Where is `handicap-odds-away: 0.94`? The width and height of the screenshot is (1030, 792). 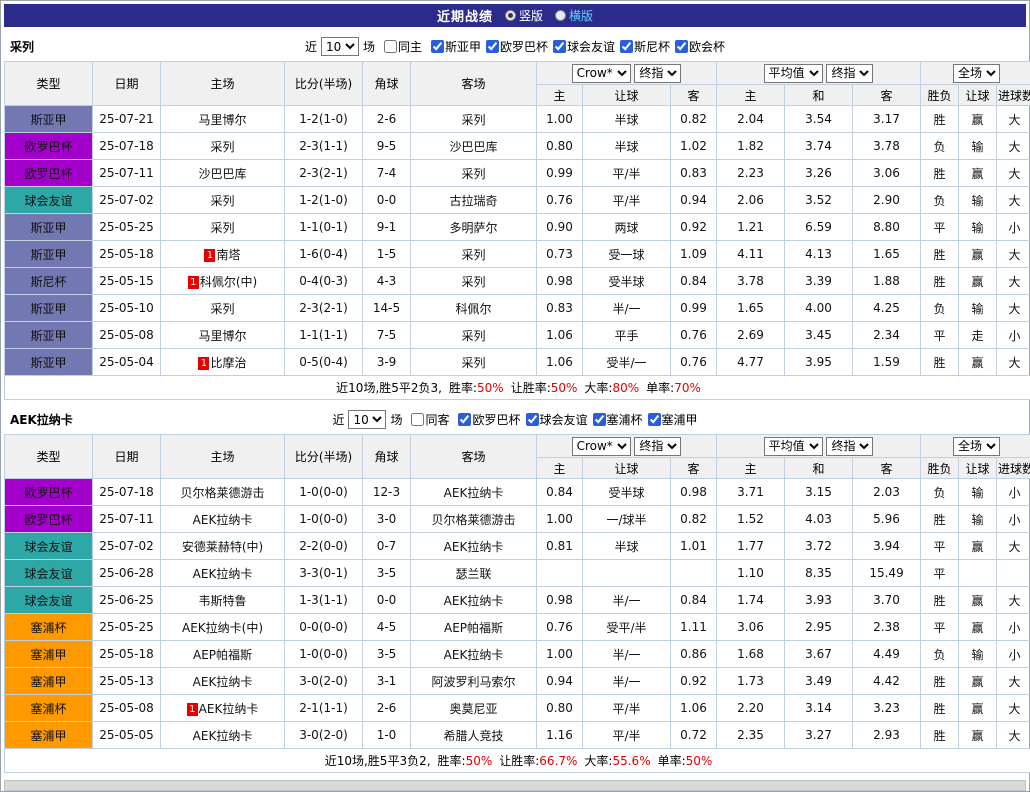 handicap-odds-away: 0.94 is located at coordinates (694, 200).